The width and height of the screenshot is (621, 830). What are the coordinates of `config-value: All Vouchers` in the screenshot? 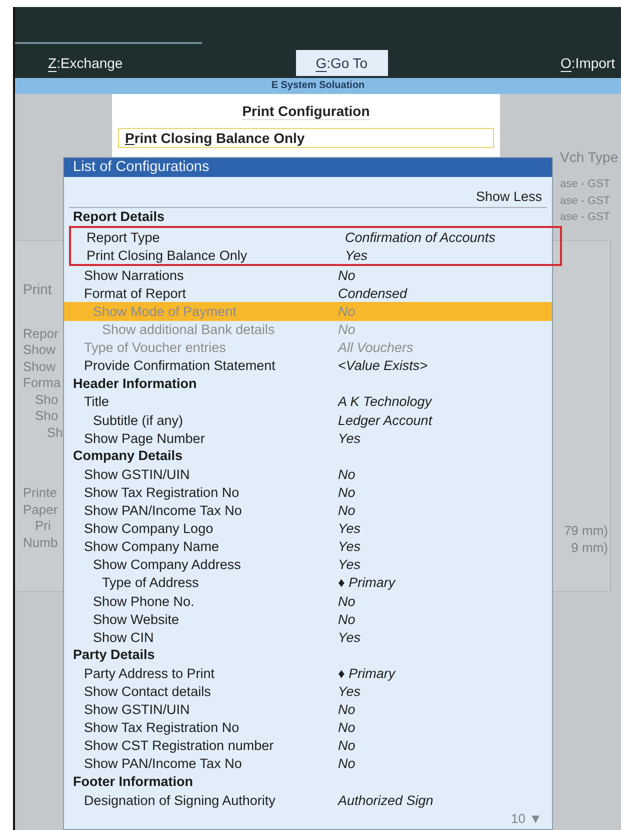 It's located at (376, 348).